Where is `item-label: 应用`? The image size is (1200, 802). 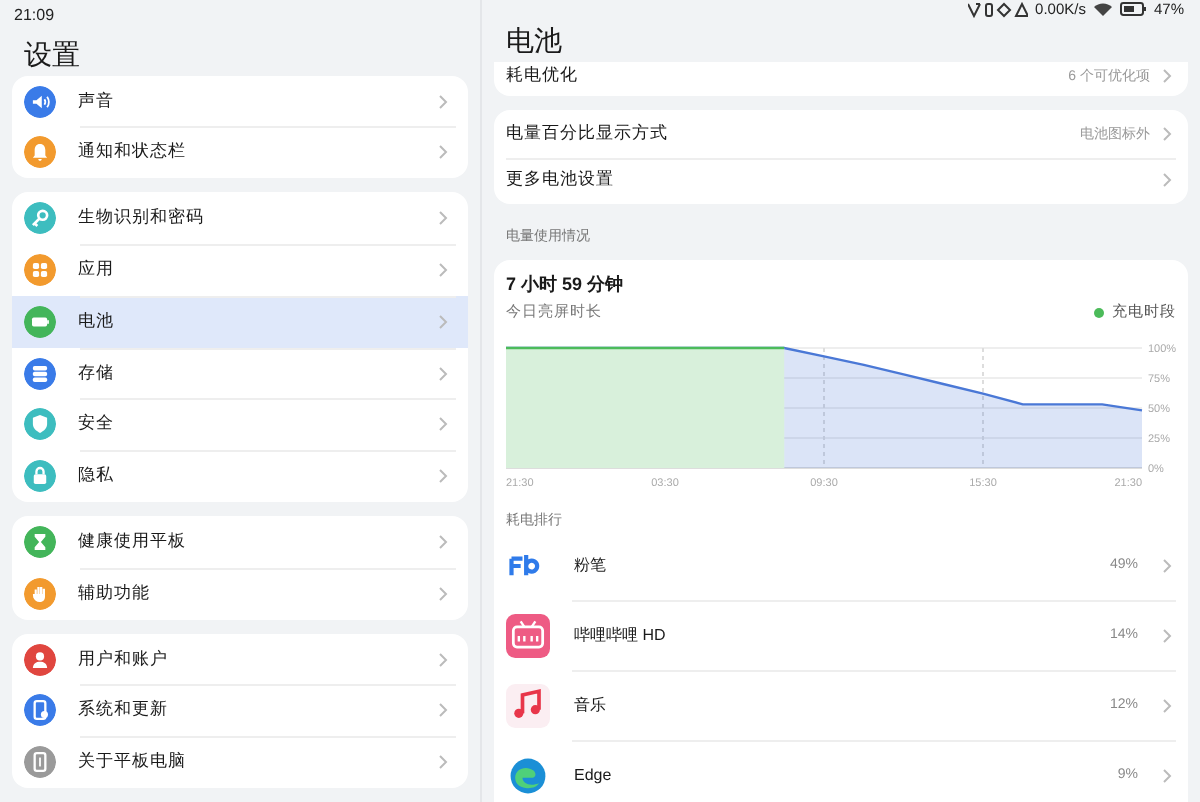
item-label: 应用 is located at coordinates (97, 269).